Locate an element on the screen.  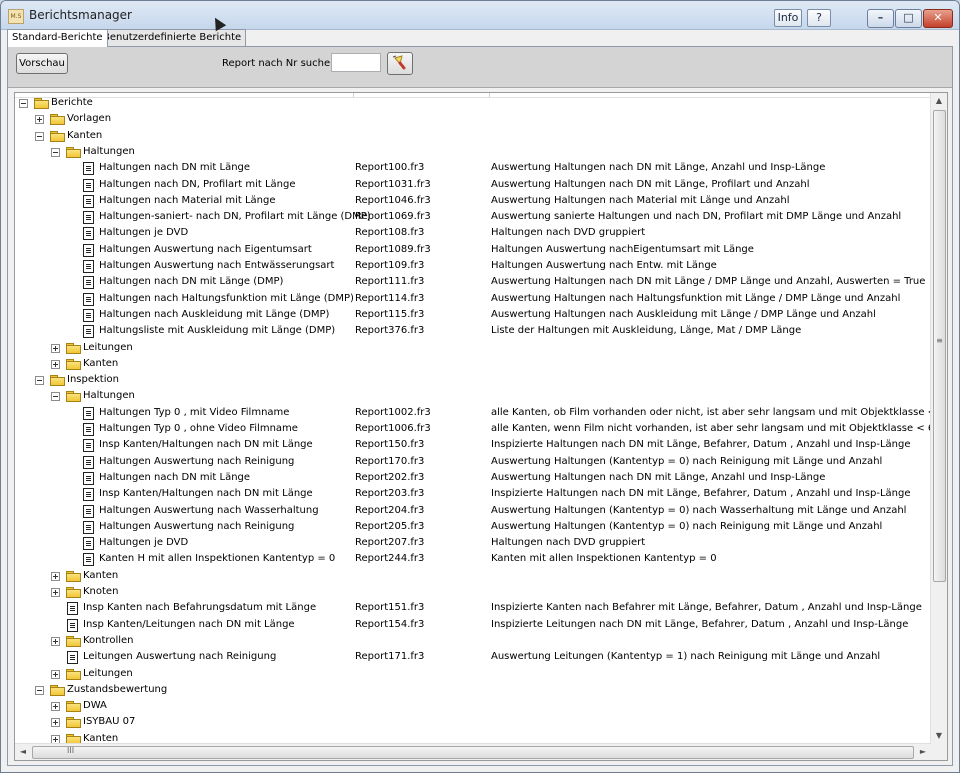
scroll-right-icon: ► is located at coordinates (923, 752).